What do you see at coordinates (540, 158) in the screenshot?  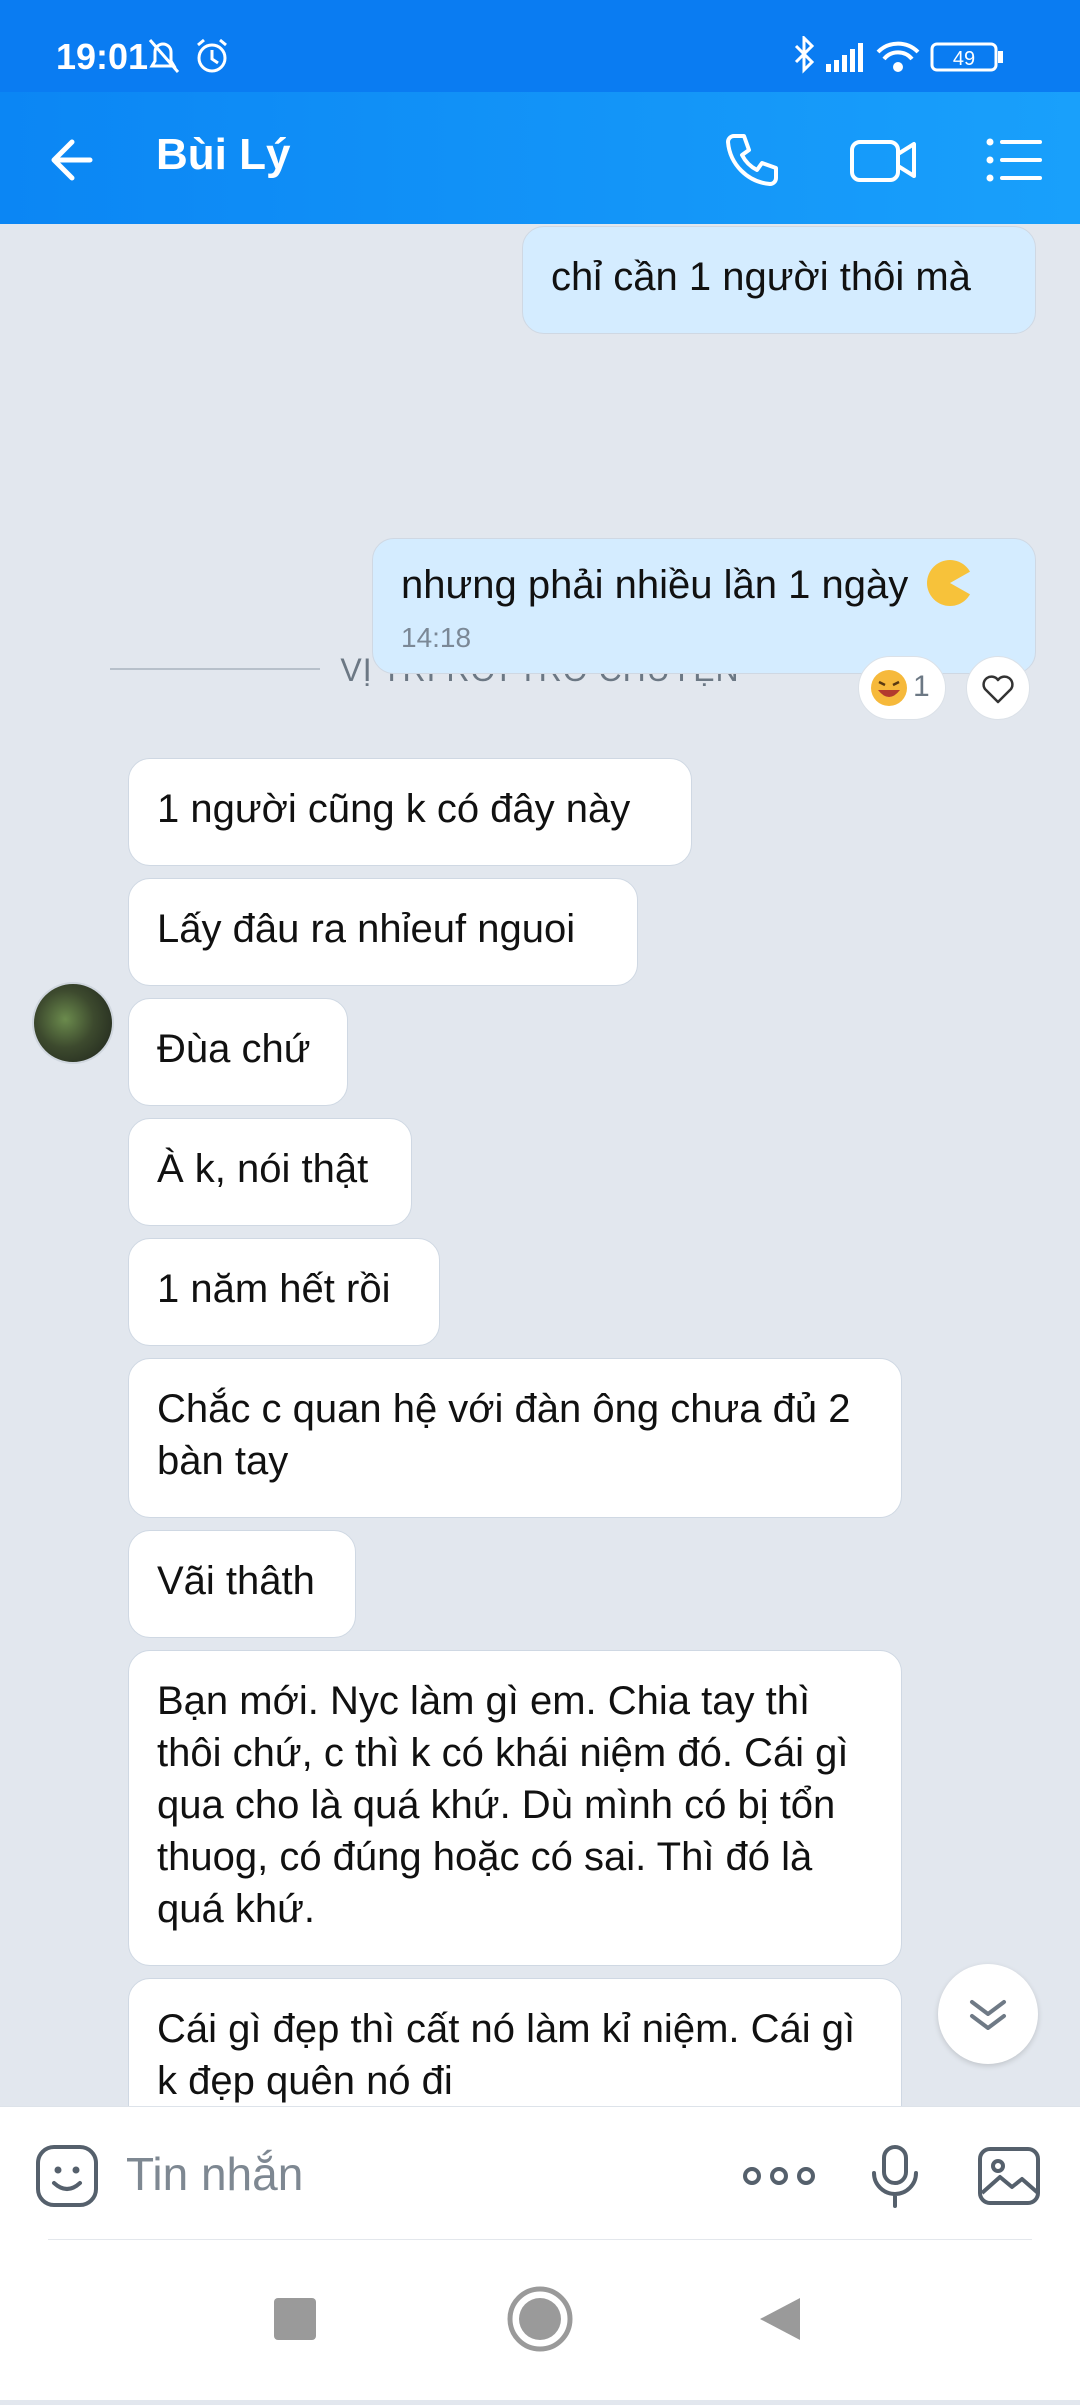 I see `chat-header: Bùi Lý` at bounding box center [540, 158].